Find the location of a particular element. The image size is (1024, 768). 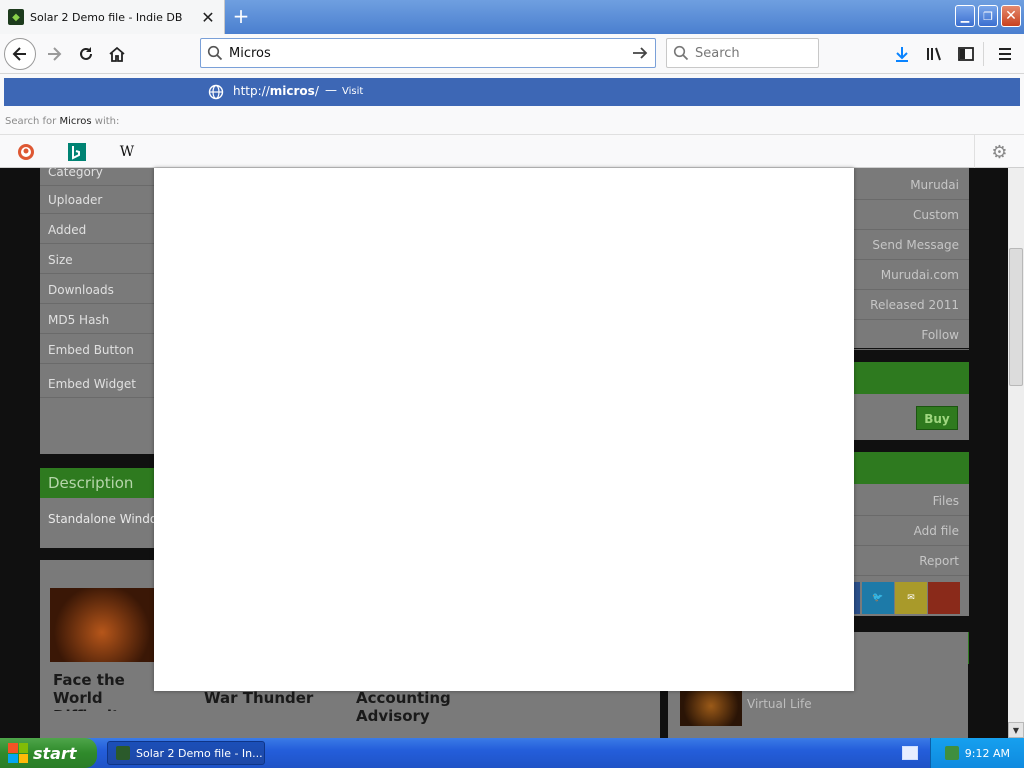

navigation-toolbar is located at coordinates (512, 54).